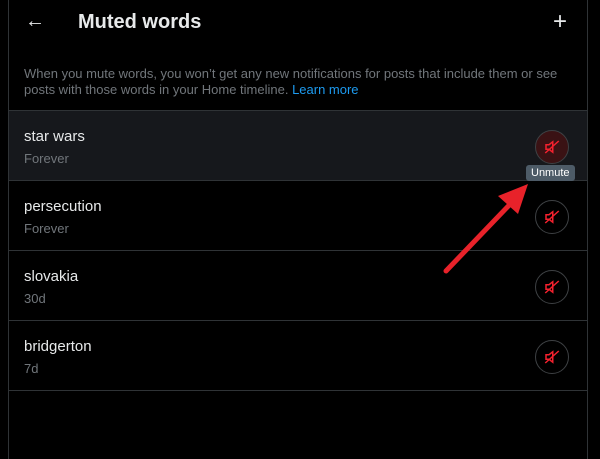 The height and width of the screenshot is (459, 600). I want to click on annotation-arrow, so click(485, 229).